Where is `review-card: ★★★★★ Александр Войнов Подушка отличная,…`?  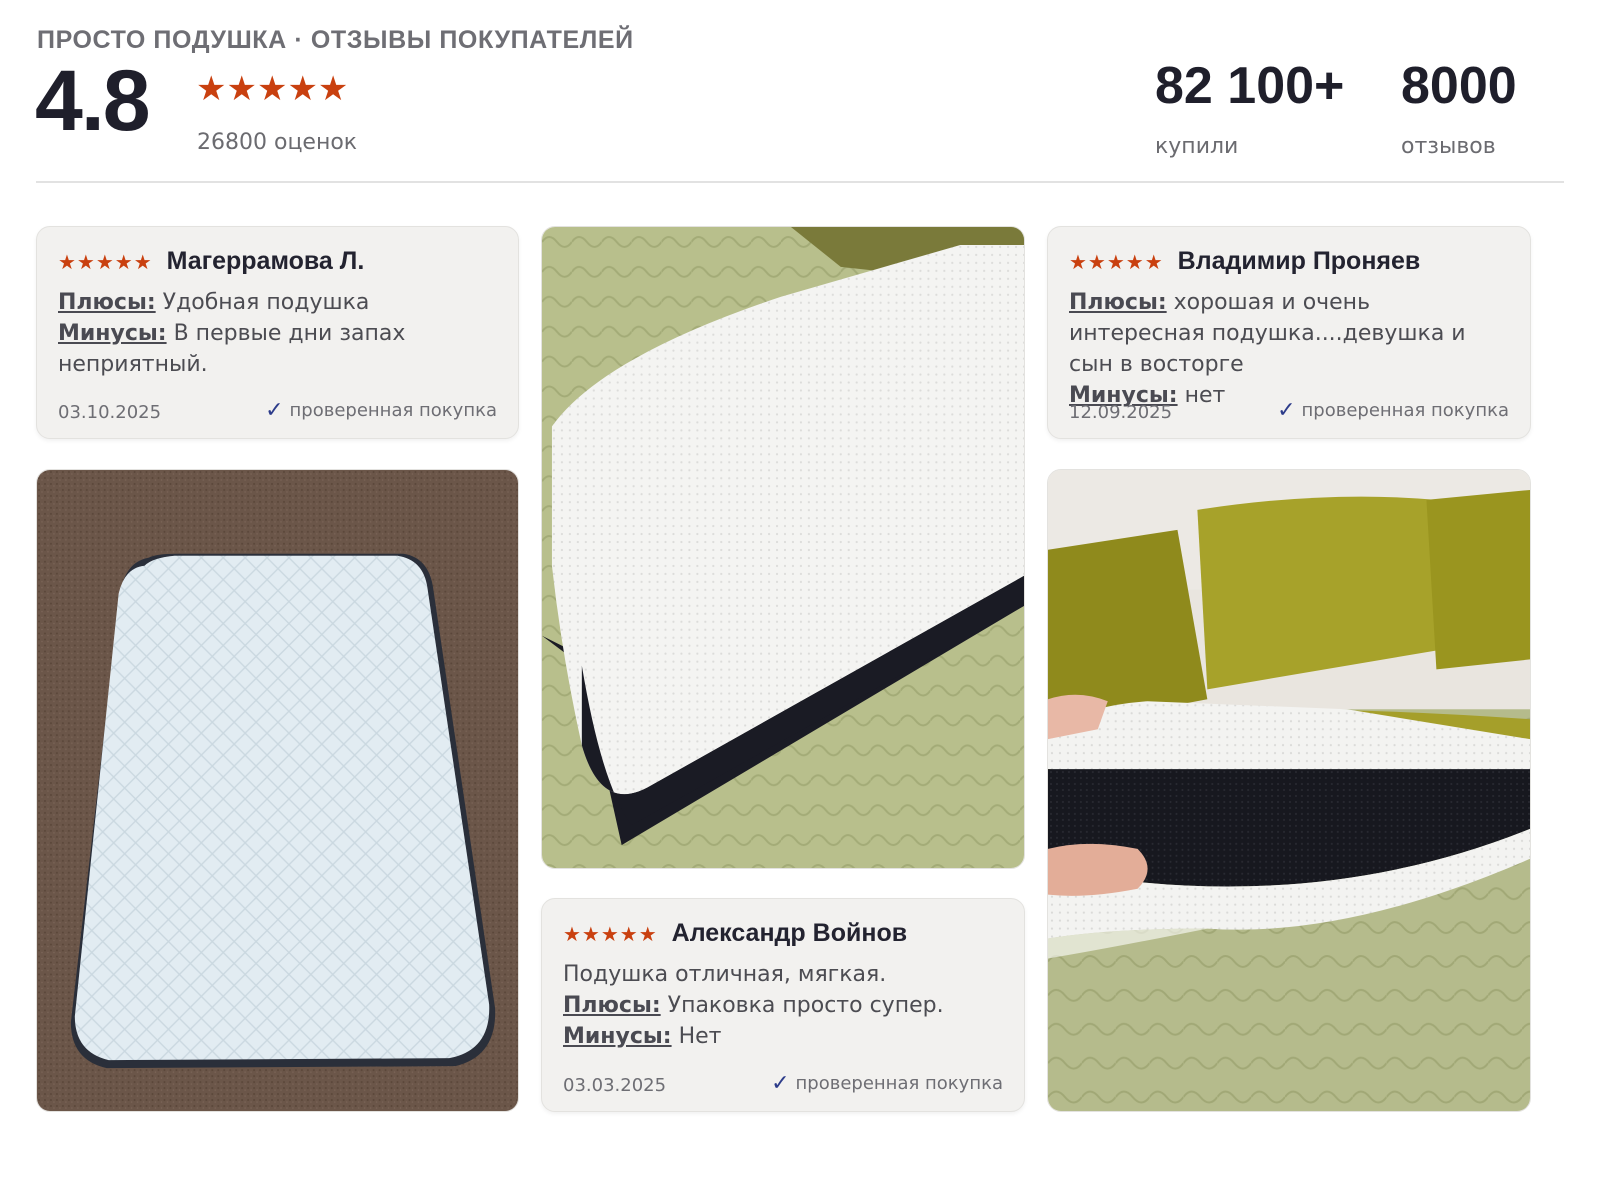 review-card: ★★★★★ Александр Войнов Подушка отличная,… is located at coordinates (783, 1005).